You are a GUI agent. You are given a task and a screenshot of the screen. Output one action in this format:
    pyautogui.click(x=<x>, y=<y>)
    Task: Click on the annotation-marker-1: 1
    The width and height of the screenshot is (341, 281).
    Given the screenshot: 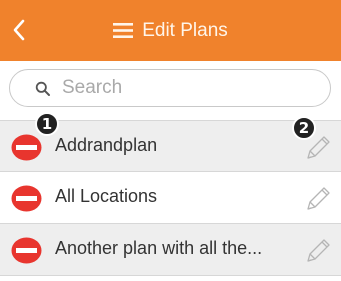 What is the action you would take?
    pyautogui.click(x=47, y=124)
    